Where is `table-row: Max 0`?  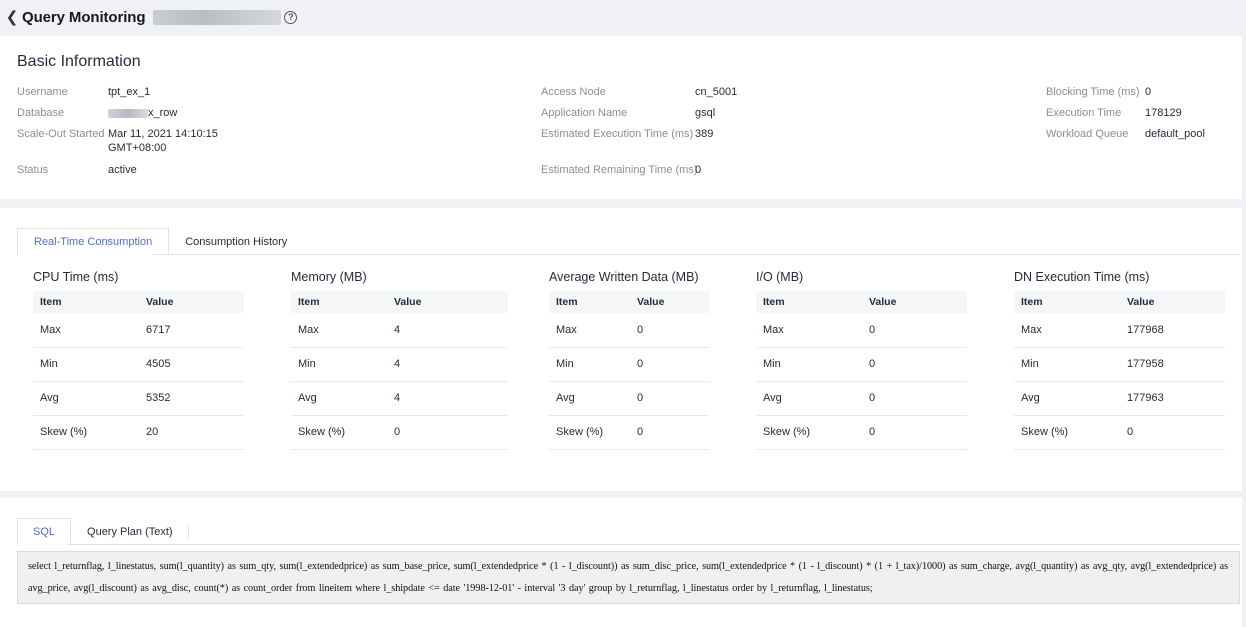
table-row: Max 0 is located at coordinates (861, 330).